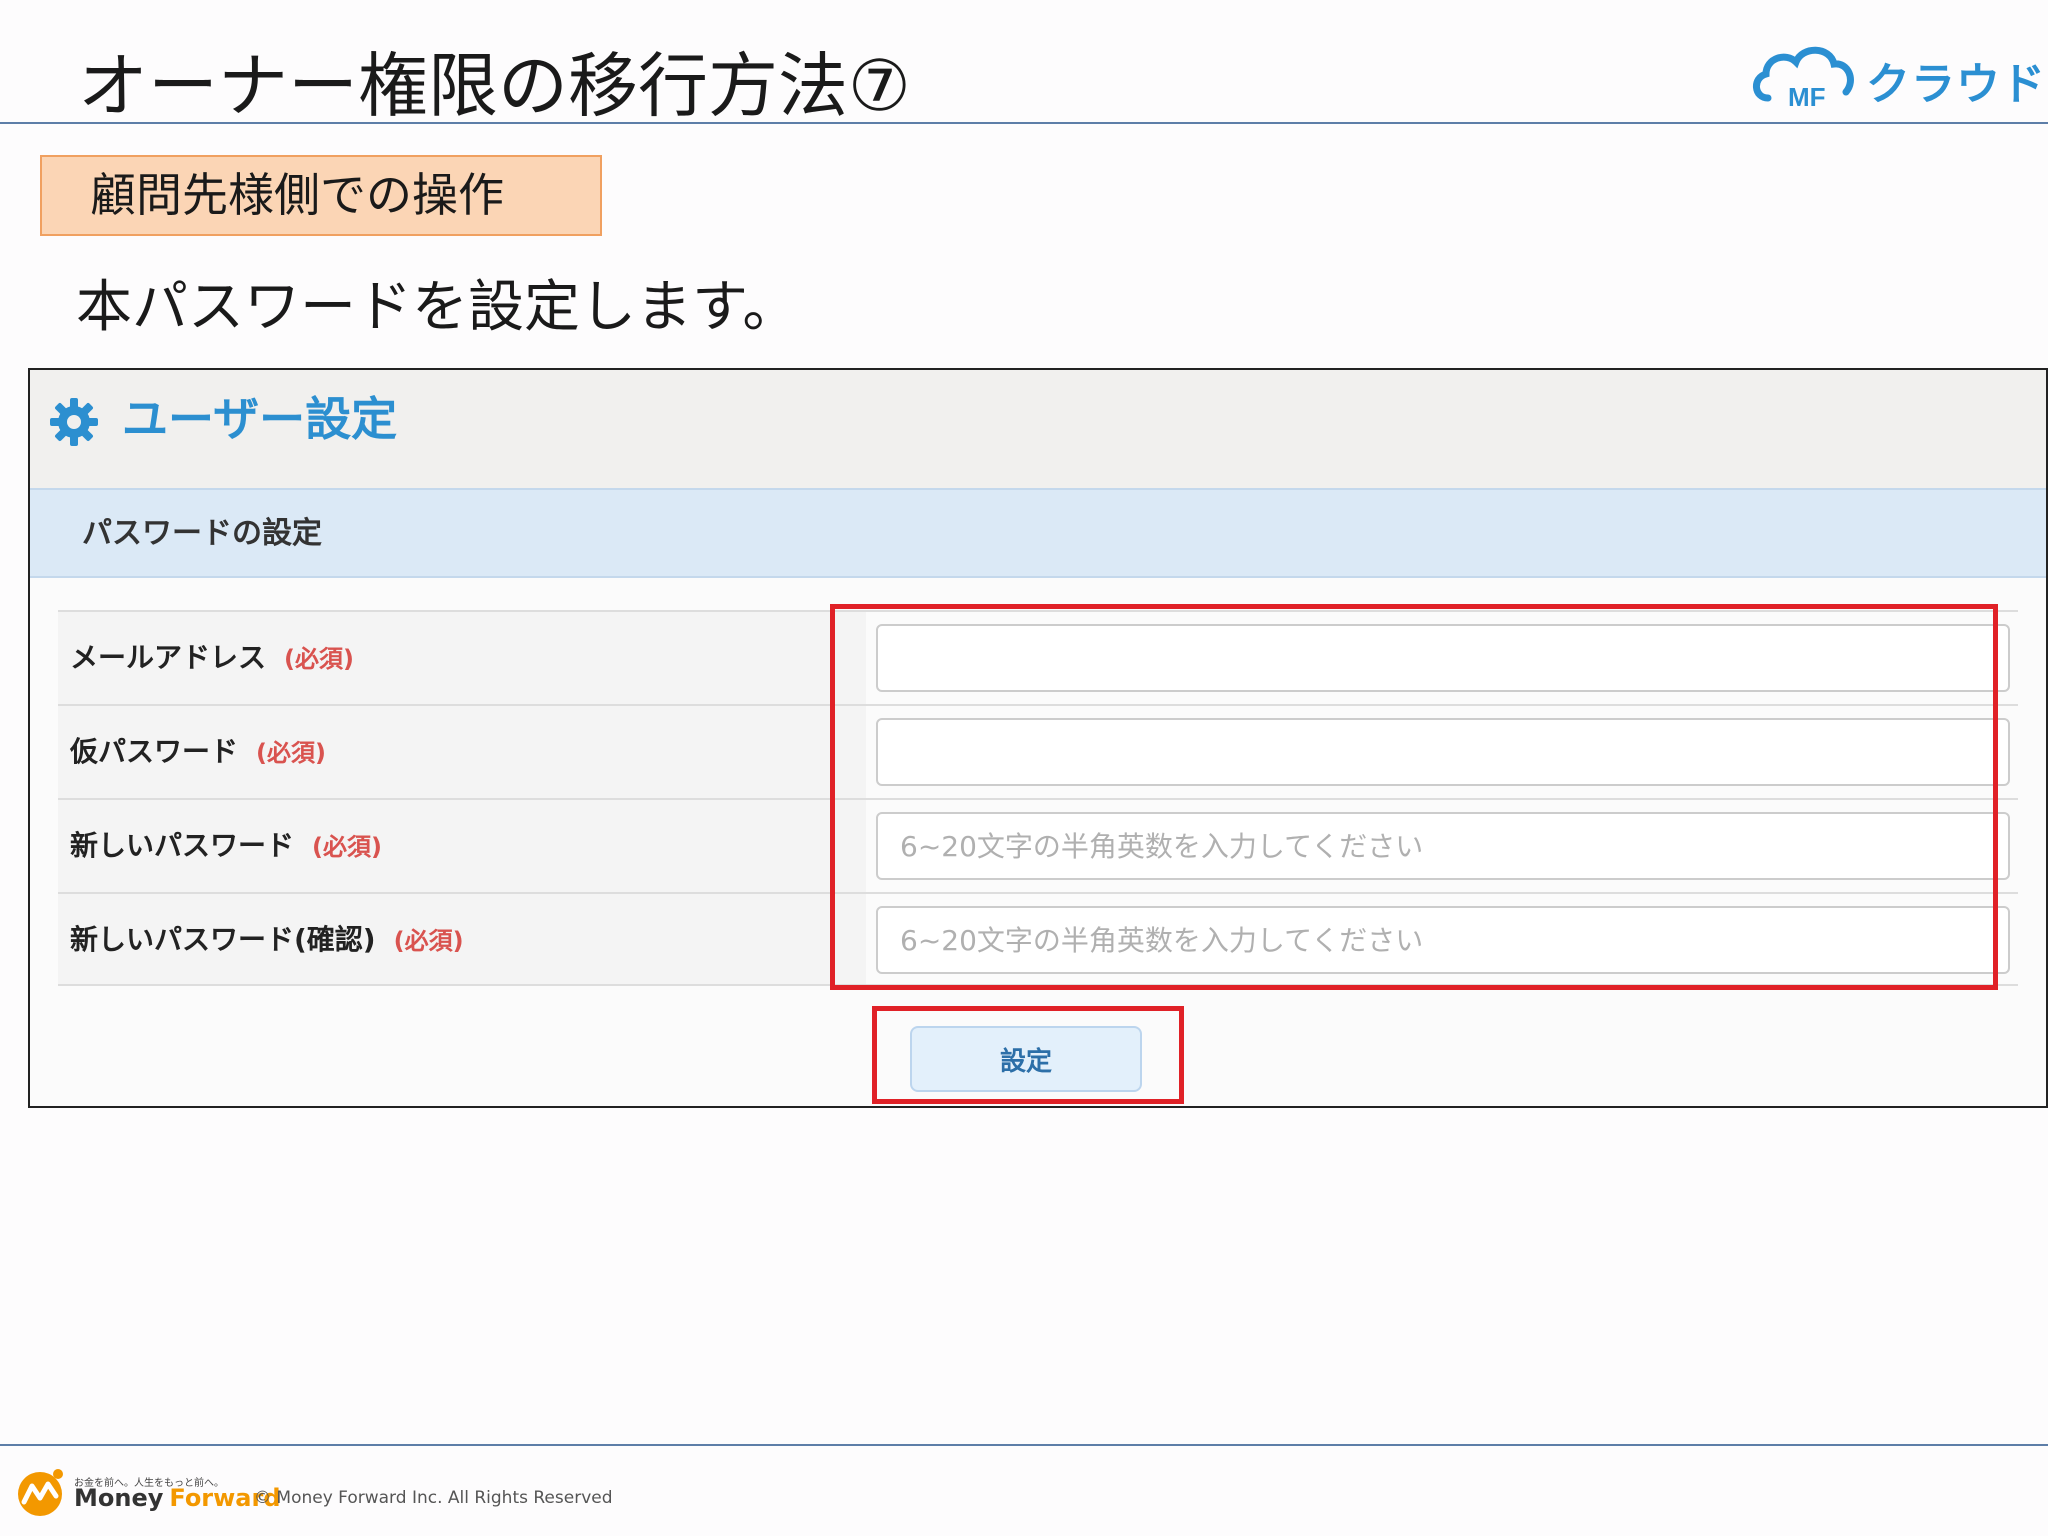 The width and height of the screenshot is (2048, 1536). I want to click on label-cell: 新しいパスワード (必須), so click(462, 846).